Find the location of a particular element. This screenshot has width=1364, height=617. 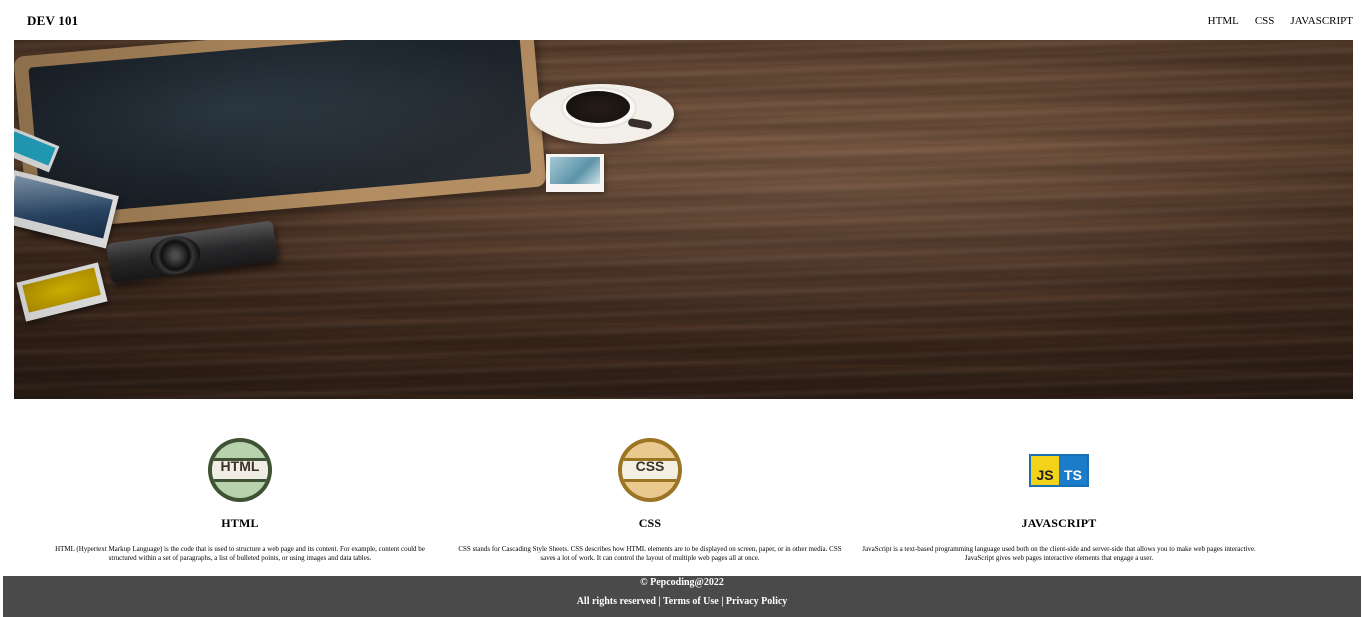

polaroid-photo-small is located at coordinates (575, 173).